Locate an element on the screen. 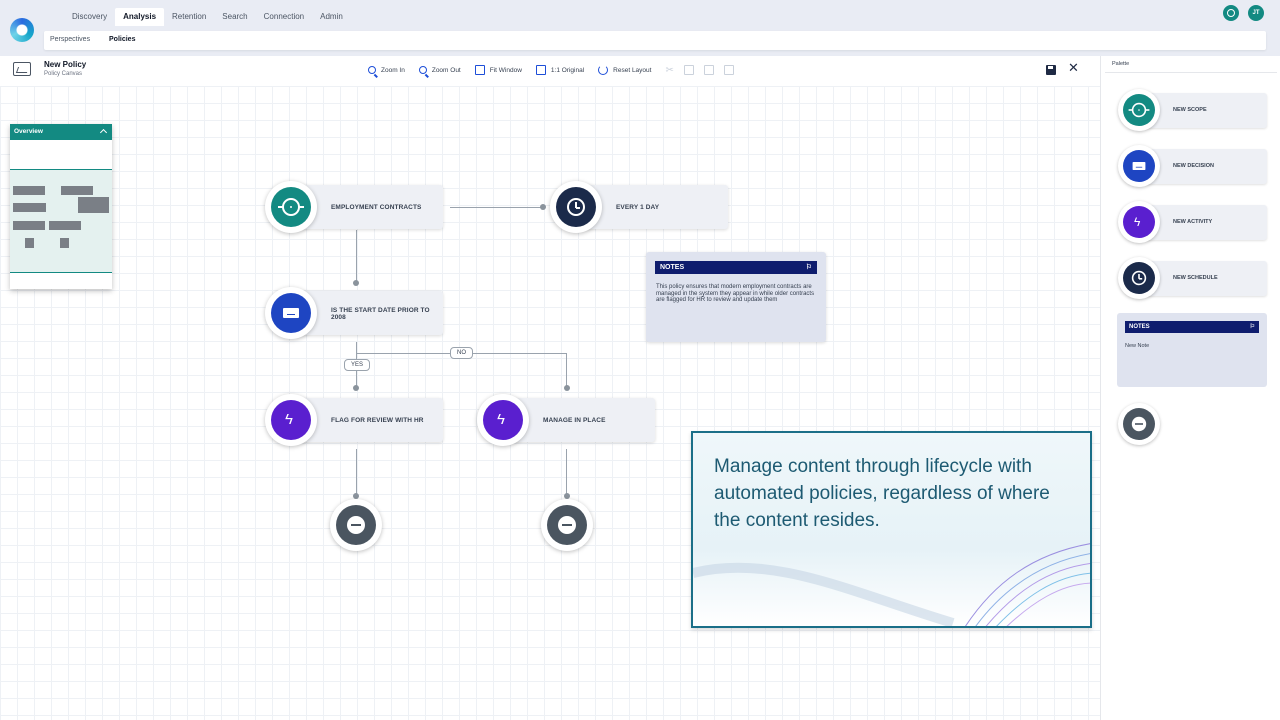  user-avatar: JT is located at coordinates (1256, 13).